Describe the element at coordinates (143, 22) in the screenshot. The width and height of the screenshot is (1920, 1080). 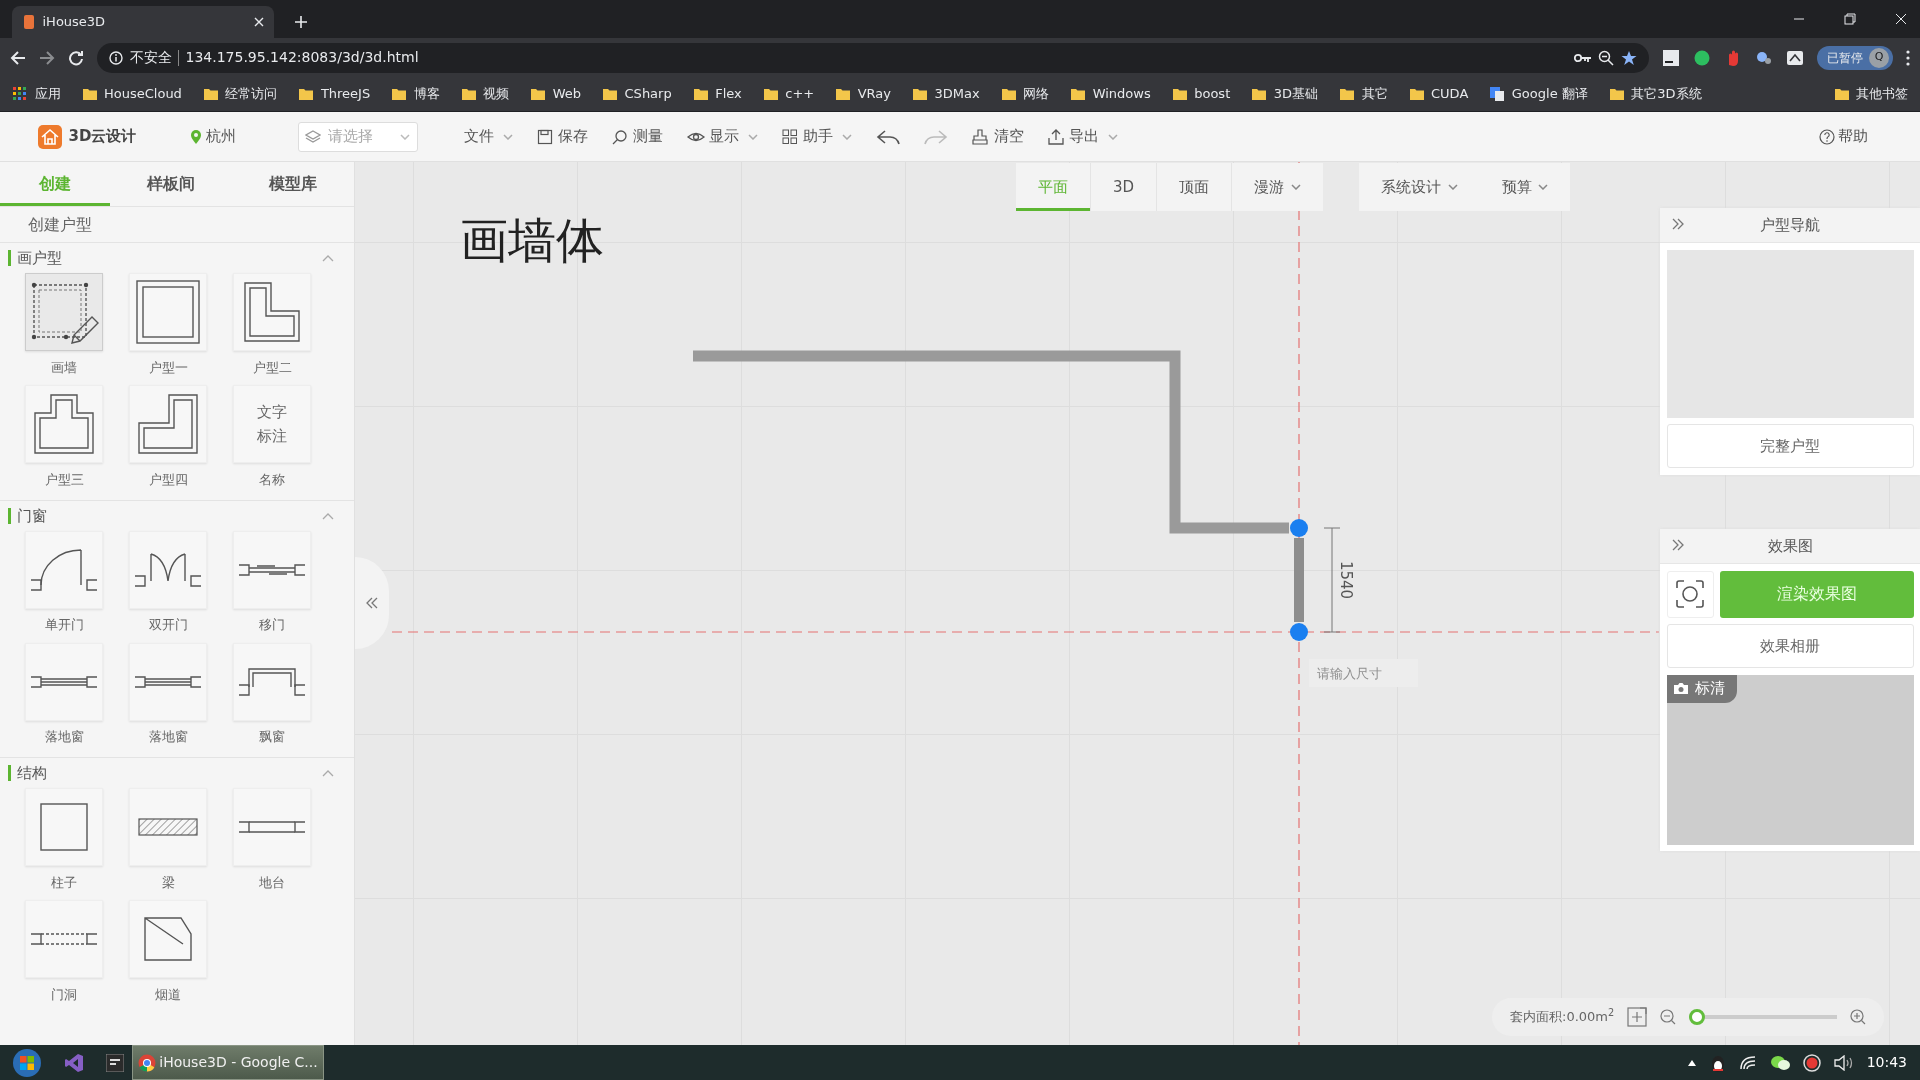
I see `browser-tab: iHouse3D` at that location.